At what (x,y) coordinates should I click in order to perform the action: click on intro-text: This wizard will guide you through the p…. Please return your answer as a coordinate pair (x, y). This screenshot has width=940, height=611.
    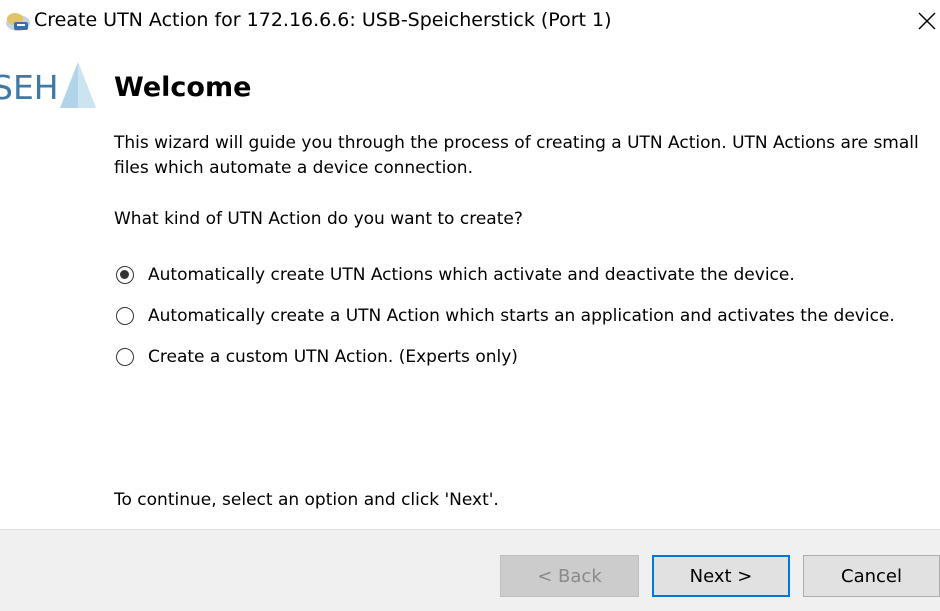
    Looking at the image, I should click on (516, 155).